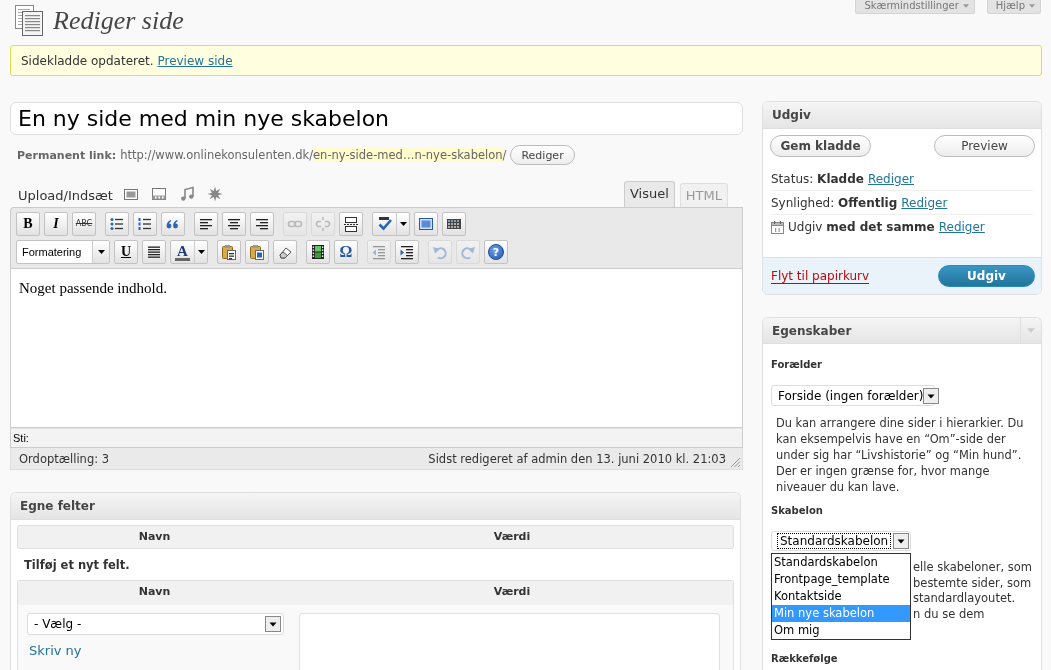 This screenshot has height=670, width=1051. I want to click on publish-info-text: Udgiv med det samme, so click(861, 227).